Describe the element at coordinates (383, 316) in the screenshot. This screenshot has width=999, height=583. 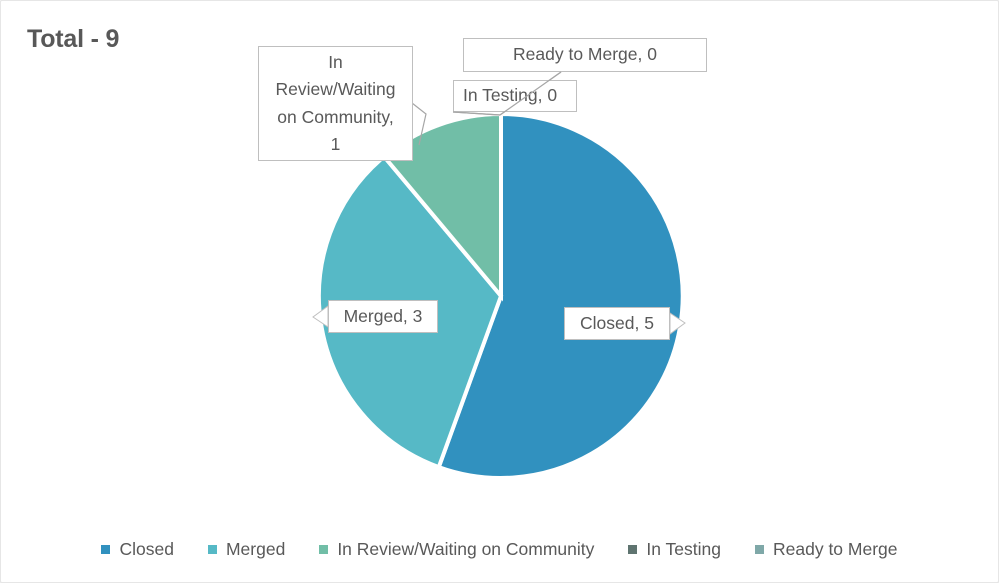
I see `data-label-merged: Merged, 3` at that location.